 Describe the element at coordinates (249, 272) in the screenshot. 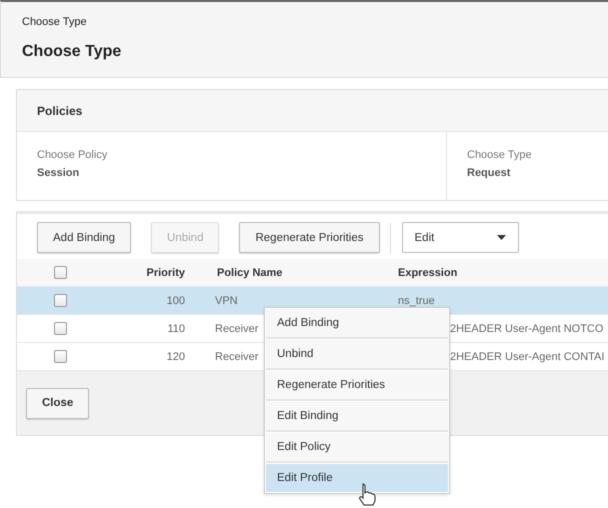

I see `column-header: Policy Name` at that location.